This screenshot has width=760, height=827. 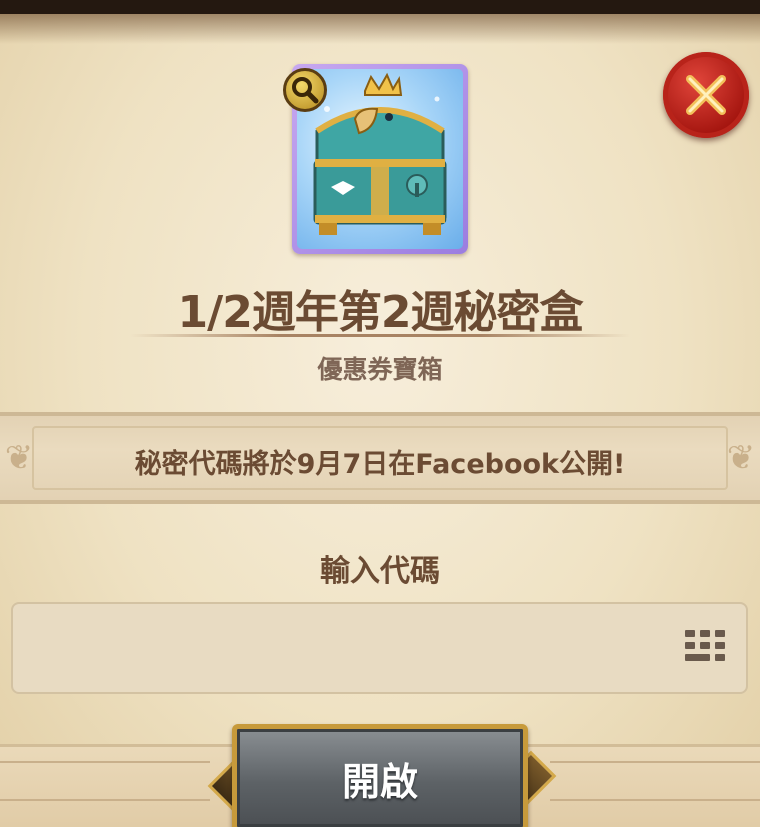 I want to click on code-input, so click(x=379, y=648).